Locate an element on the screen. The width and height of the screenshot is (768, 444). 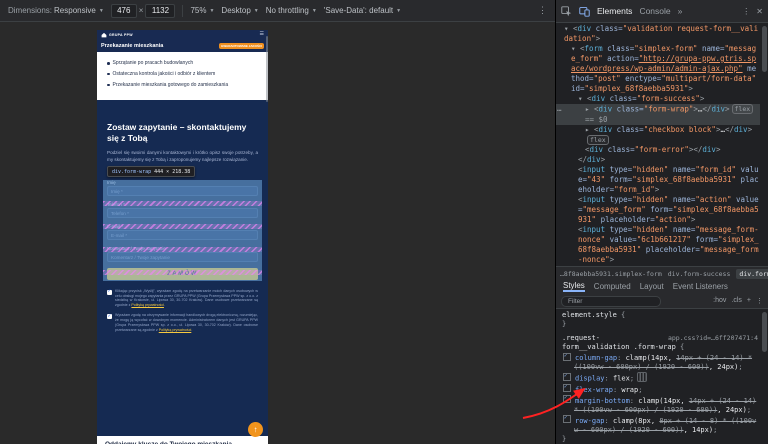
breadcrumb-item: div.form-success is located at coordinates (699, 274).